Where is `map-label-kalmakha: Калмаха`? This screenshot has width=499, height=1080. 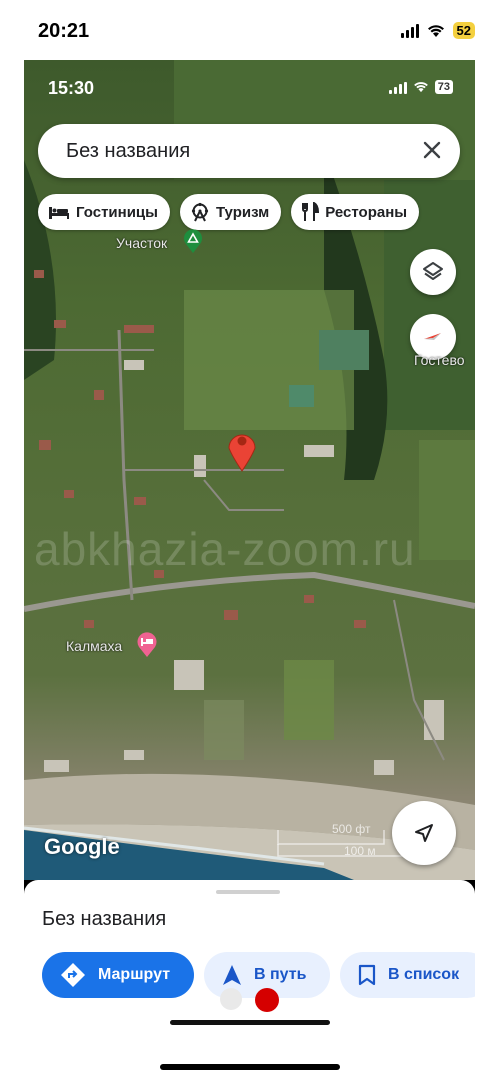
map-label-kalmakha: Калмаха is located at coordinates (94, 646).